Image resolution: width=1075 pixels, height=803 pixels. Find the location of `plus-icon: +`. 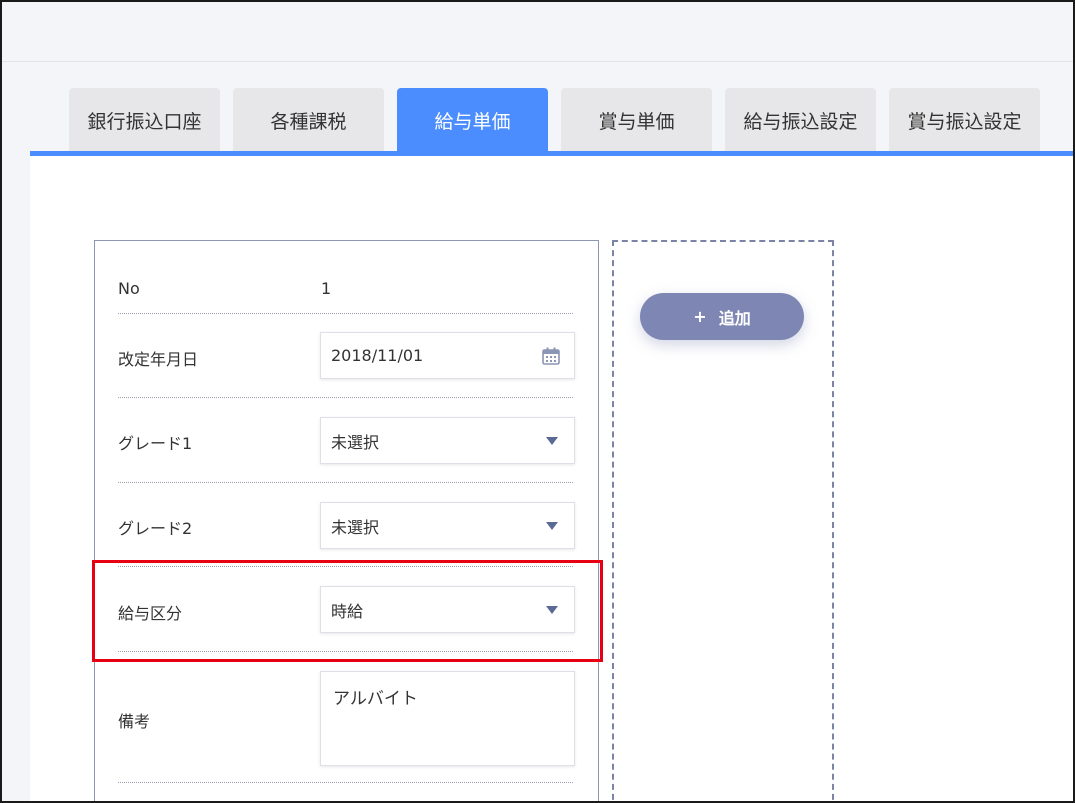

plus-icon: + is located at coordinates (700, 316).